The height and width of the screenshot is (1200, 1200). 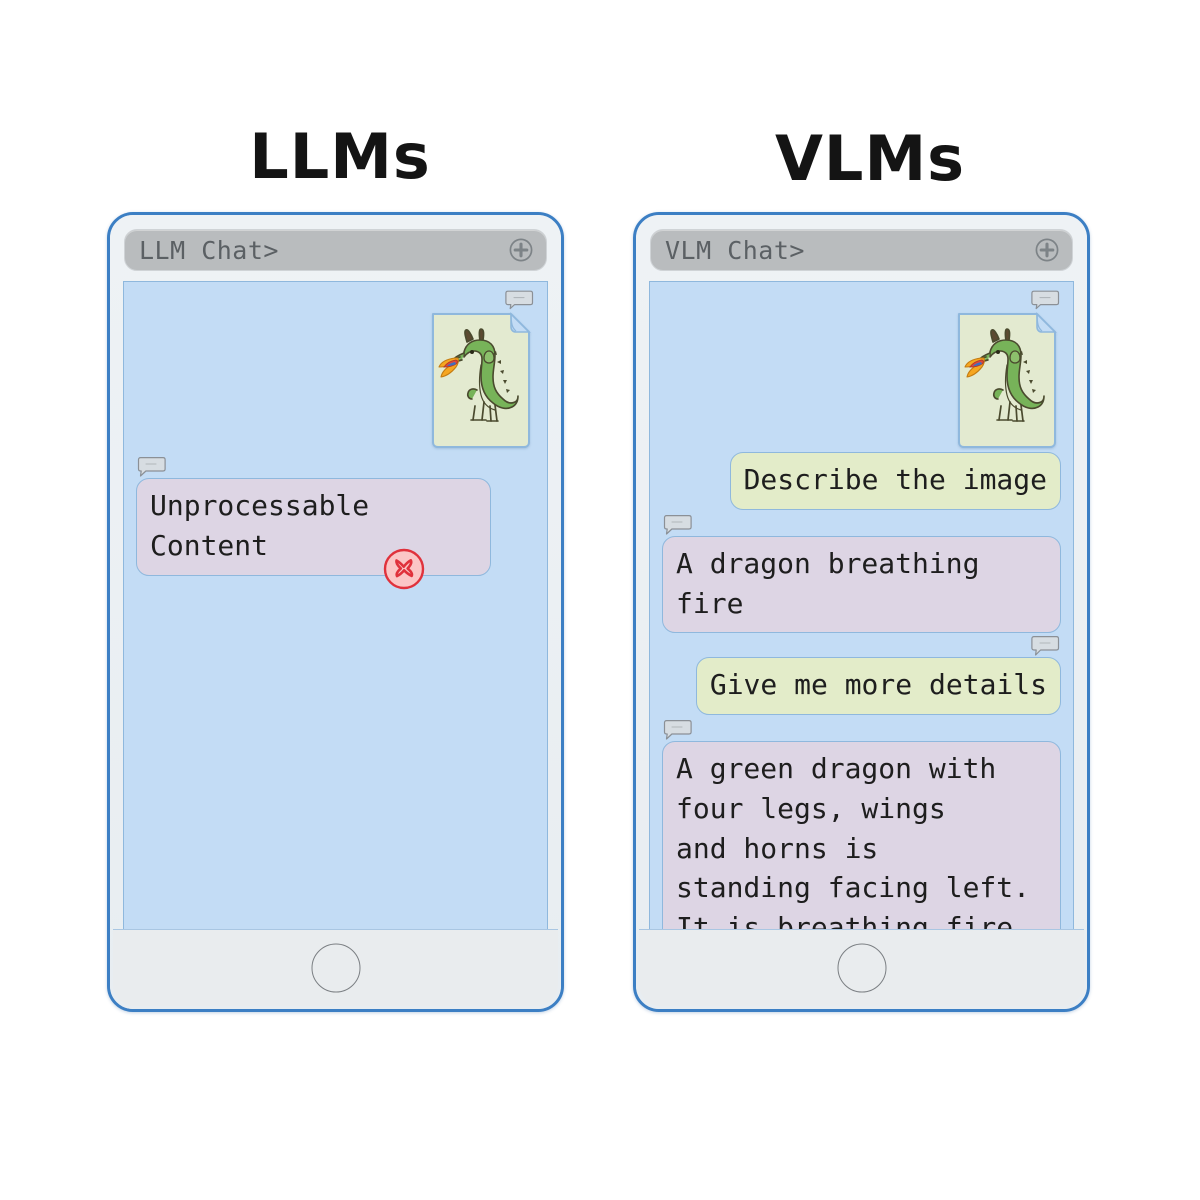 What do you see at coordinates (404, 547) in the screenshot?
I see `error-x-icon` at bounding box center [404, 547].